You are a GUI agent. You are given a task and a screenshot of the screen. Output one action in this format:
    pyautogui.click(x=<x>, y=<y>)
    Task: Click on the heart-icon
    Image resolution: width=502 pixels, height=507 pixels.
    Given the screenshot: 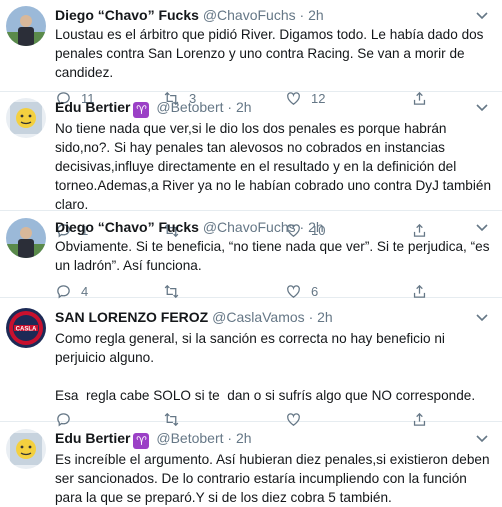 What is the action you would take?
    pyautogui.click(x=293, y=291)
    